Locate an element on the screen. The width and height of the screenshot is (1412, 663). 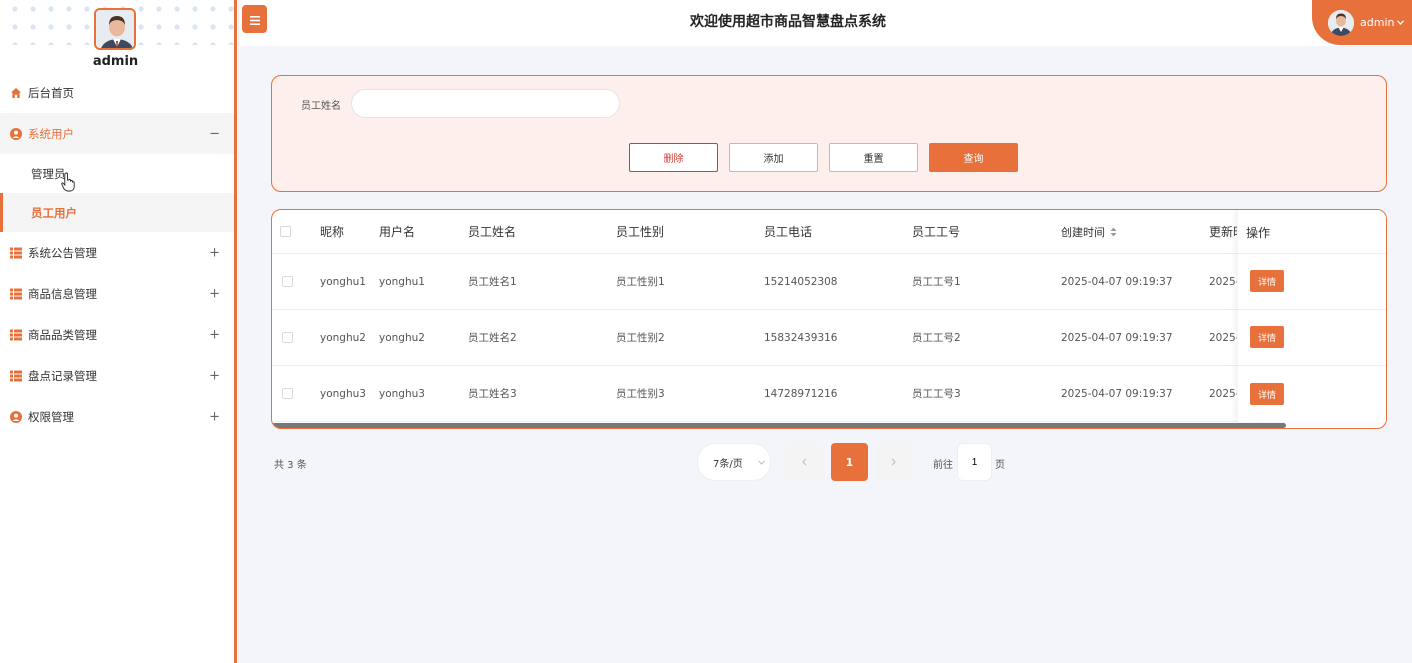
sidebar-item-label: 盘点记录管理 is located at coordinates (62, 375).